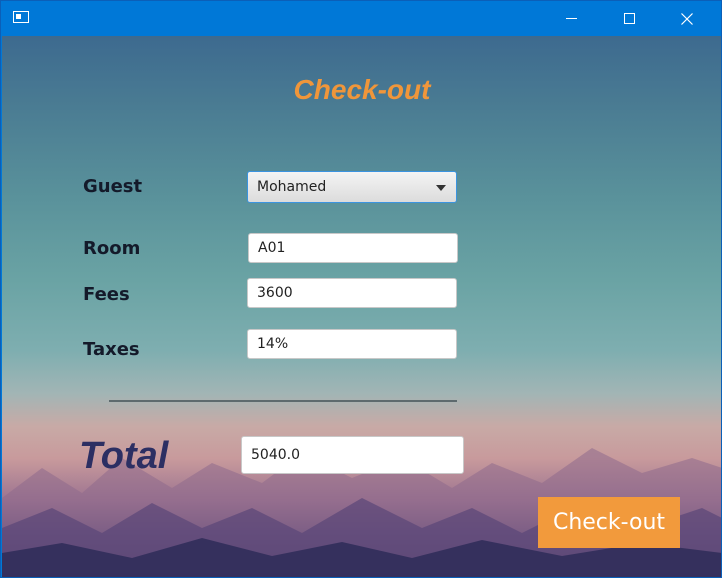 The height and width of the screenshot is (578, 722). What do you see at coordinates (362, 89) in the screenshot?
I see `page-title: Check-out` at bounding box center [362, 89].